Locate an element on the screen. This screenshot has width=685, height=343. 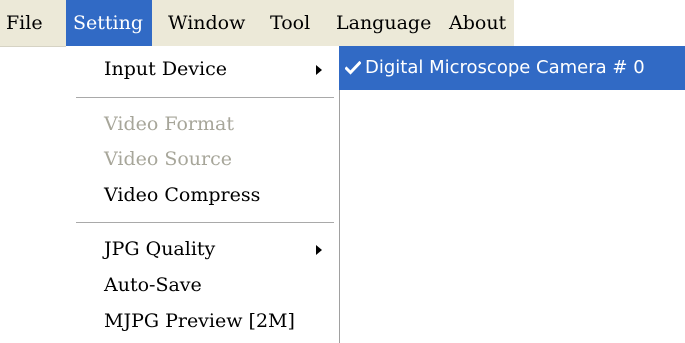
menu-item-label: MJPG Preview [2M] is located at coordinates (199, 321).